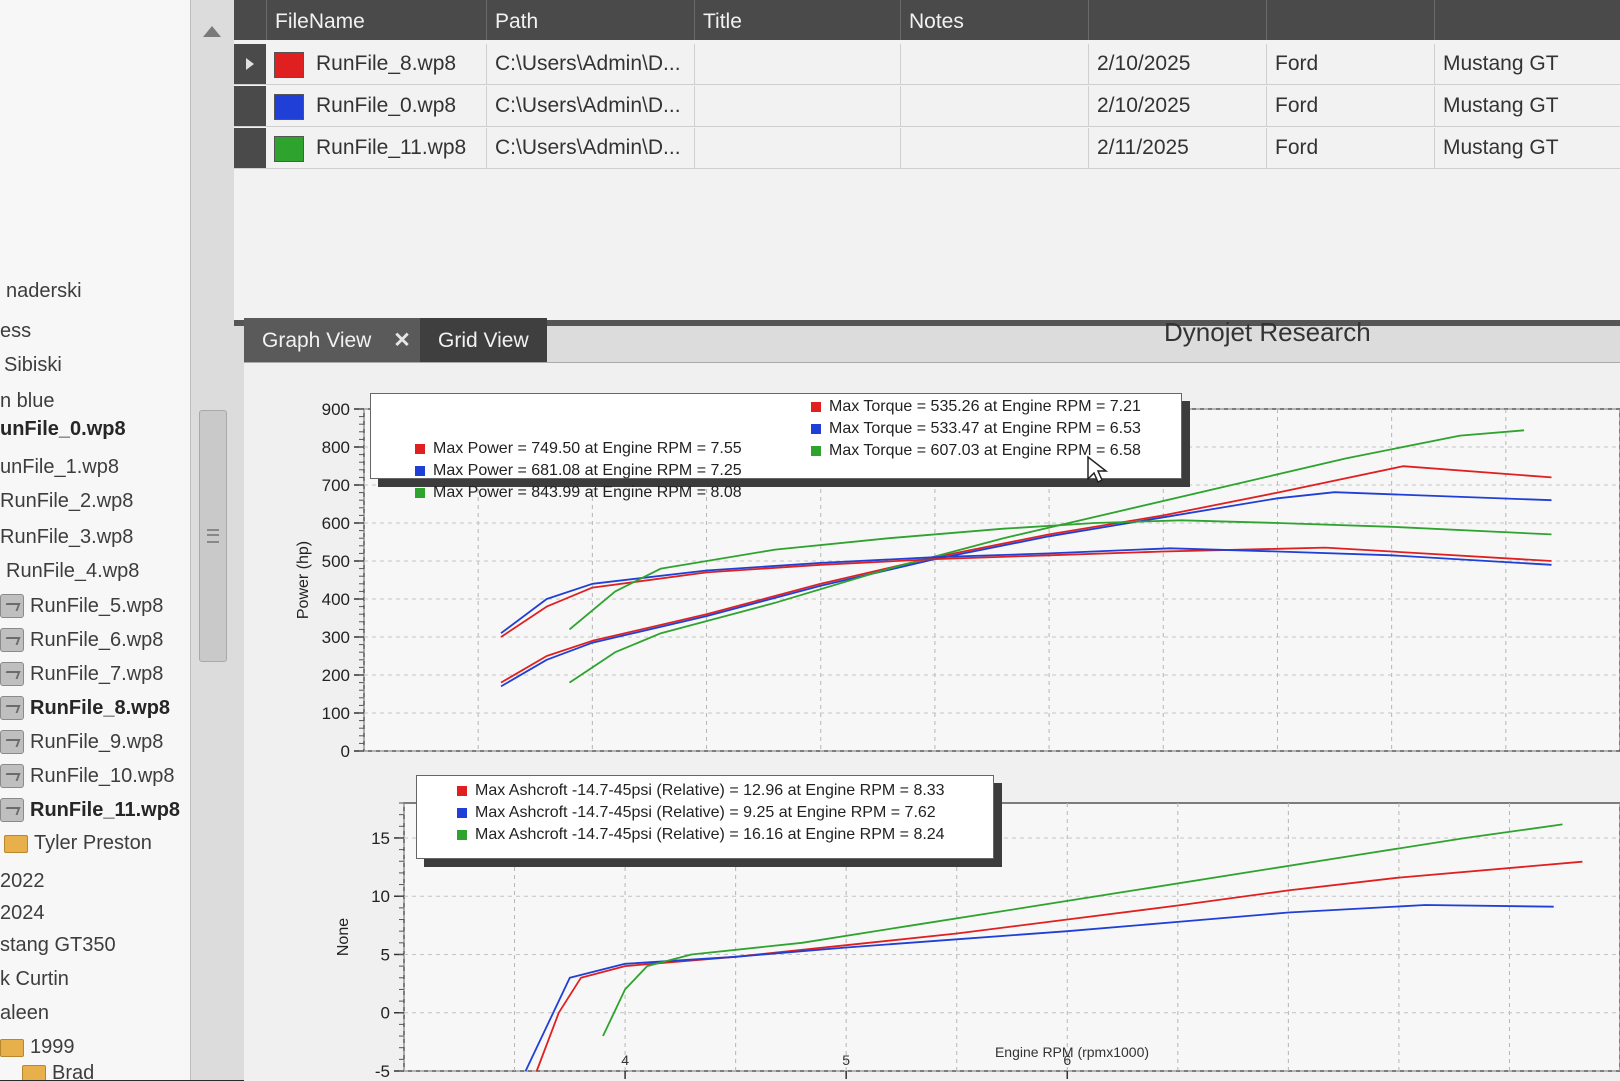 This screenshot has height=1081, width=1620. What do you see at coordinates (16, 843) in the screenshot?
I see `folder-icon` at bounding box center [16, 843].